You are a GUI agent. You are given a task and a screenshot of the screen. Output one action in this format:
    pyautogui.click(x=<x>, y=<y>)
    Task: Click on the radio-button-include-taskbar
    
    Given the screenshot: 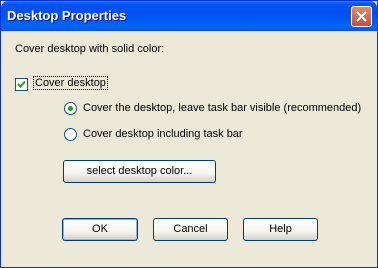 What is the action you would take?
    pyautogui.click(x=70, y=134)
    